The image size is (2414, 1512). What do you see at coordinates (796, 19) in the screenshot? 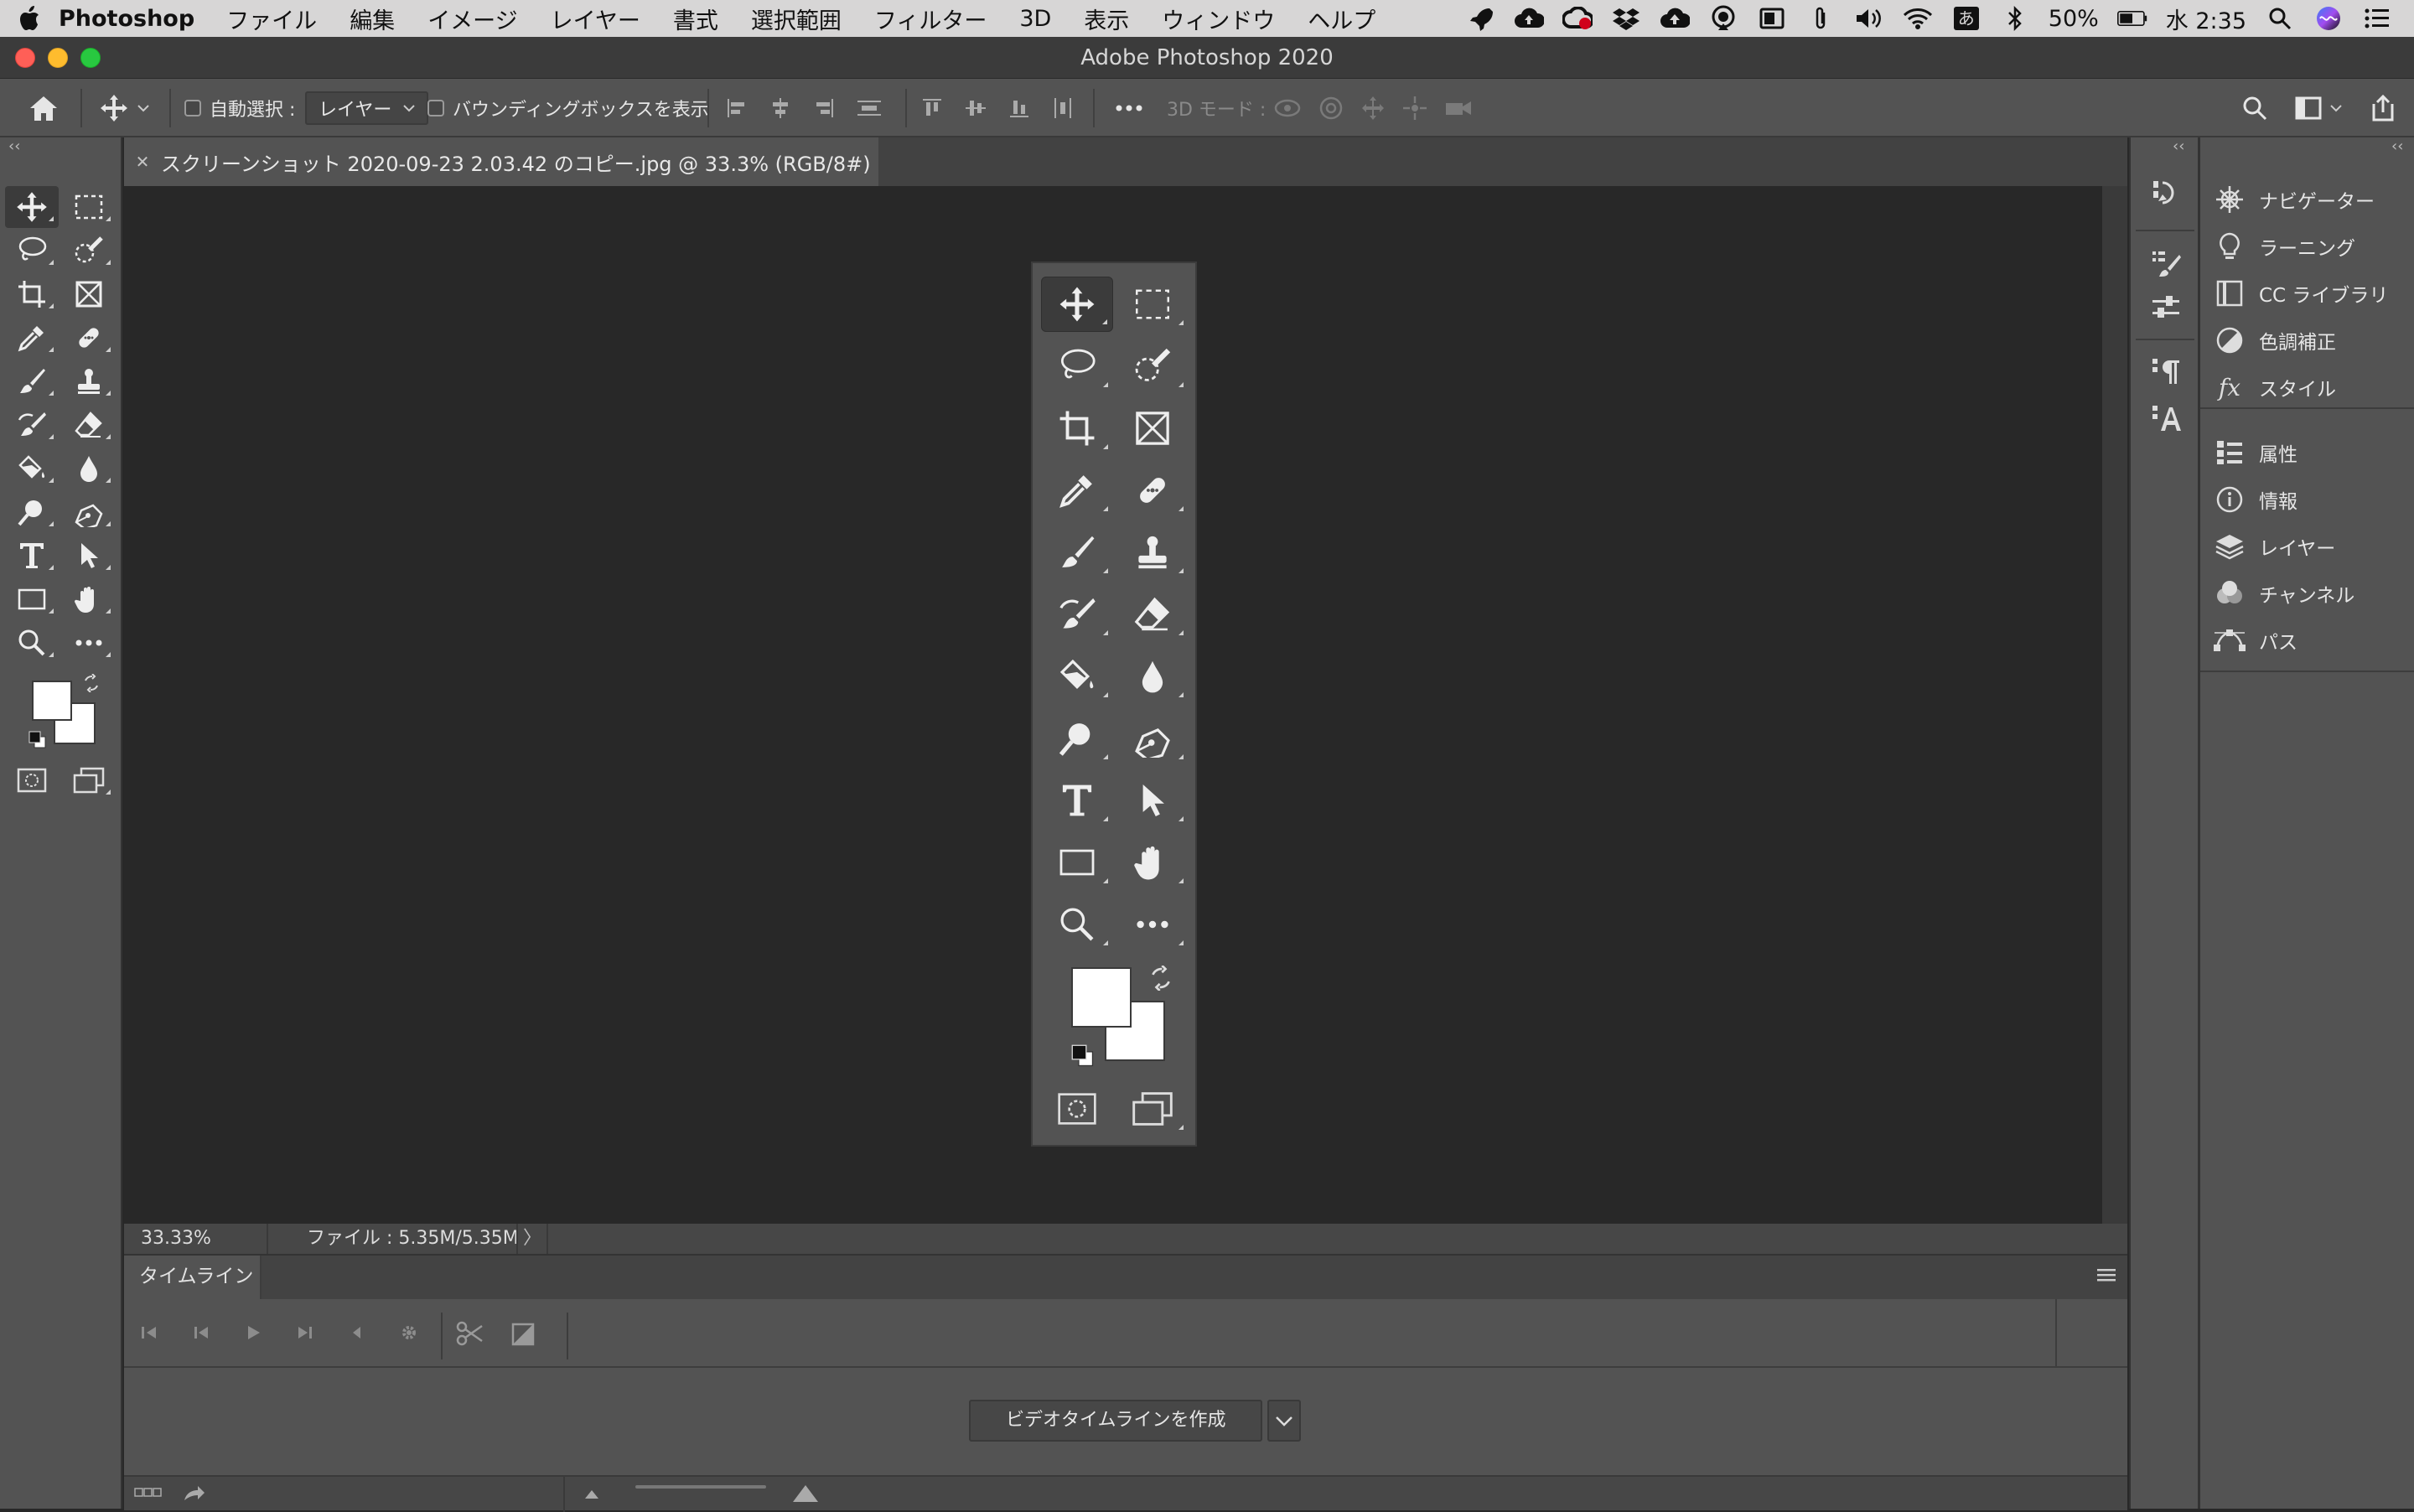
I see `menu-select: 選択範囲` at bounding box center [796, 19].